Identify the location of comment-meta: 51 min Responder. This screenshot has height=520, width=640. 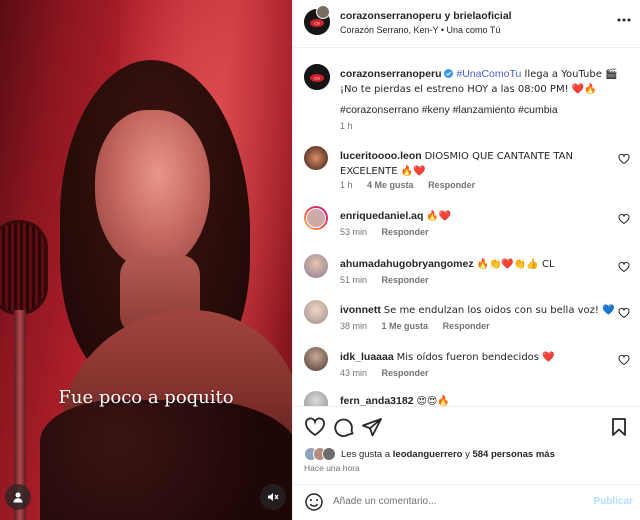
(390, 280).